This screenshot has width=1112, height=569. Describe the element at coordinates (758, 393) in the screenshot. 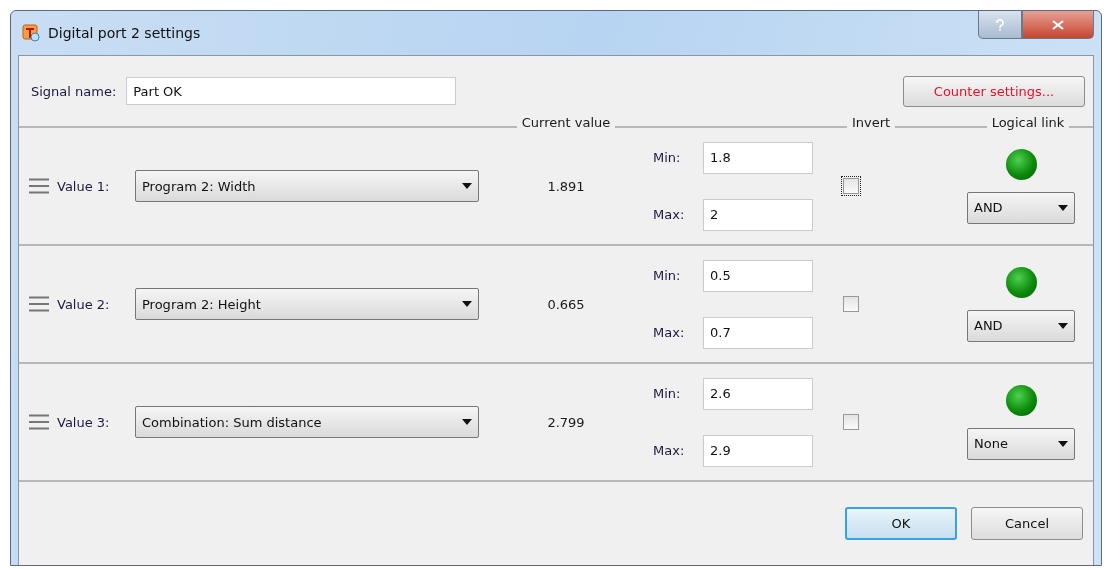

I see `min-field: 2.6` at that location.